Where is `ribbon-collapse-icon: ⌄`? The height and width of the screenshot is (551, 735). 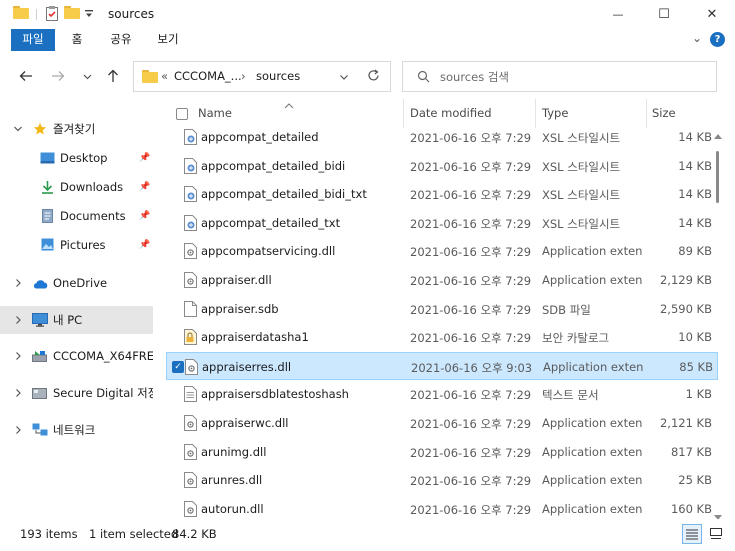 ribbon-collapse-icon: ⌄ is located at coordinates (697, 40).